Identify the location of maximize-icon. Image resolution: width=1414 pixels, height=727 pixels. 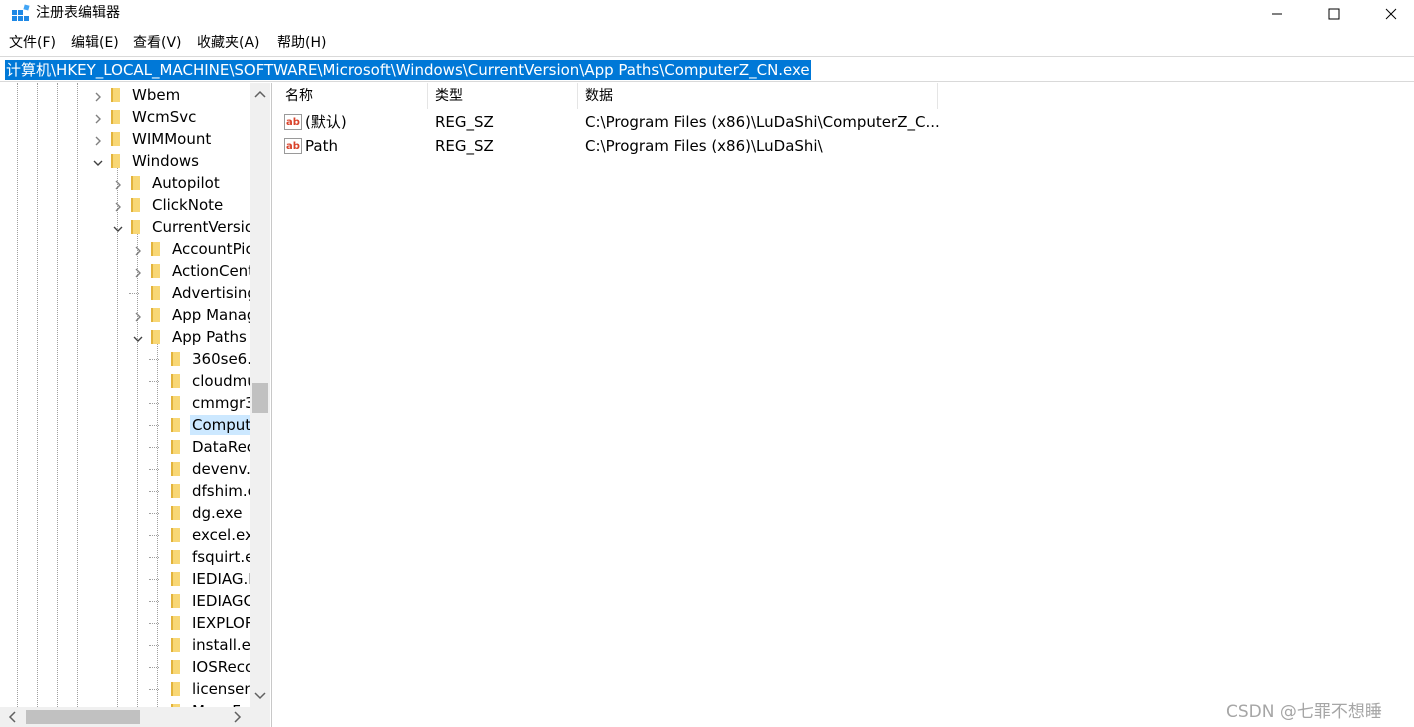
(1334, 14).